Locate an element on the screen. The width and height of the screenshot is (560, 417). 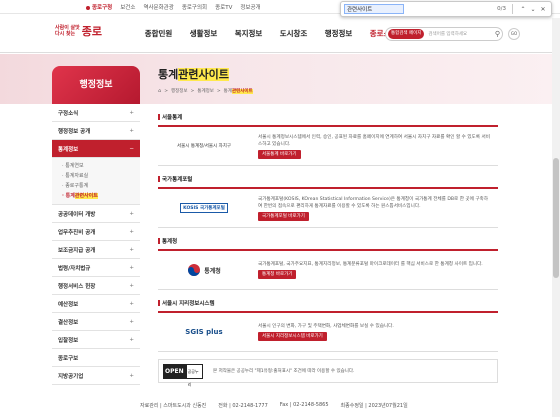
sidebar-submenu: · 통계연보 · 통계자료실 · 종로구통계 · 통계관련사이트 is located at coordinates (96, 181).